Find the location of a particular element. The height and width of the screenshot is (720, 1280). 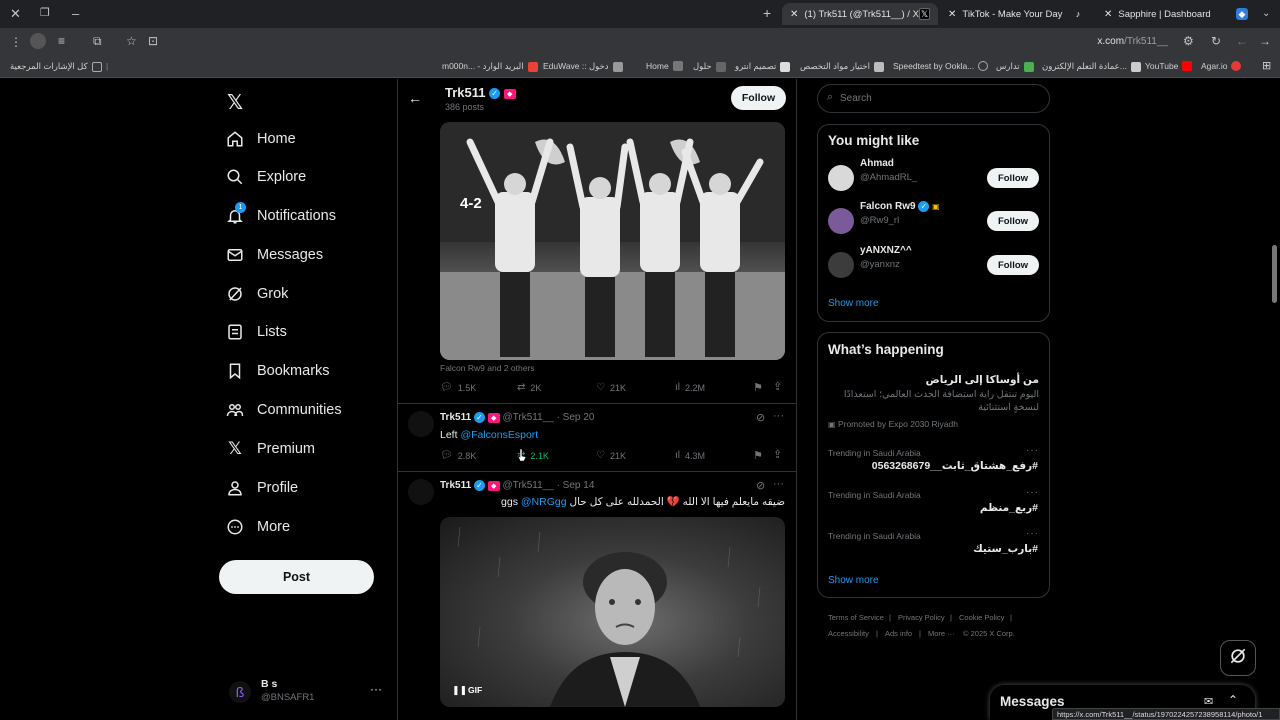

search-input is located at coordinates (940, 98).